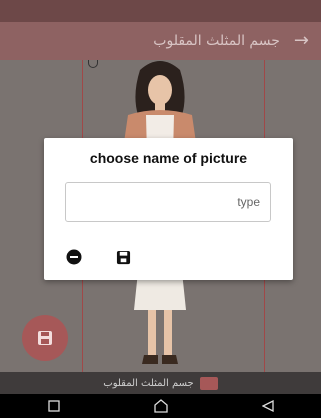  I want to click on caption-text: جسم المثلث المقلوب, so click(148, 383).